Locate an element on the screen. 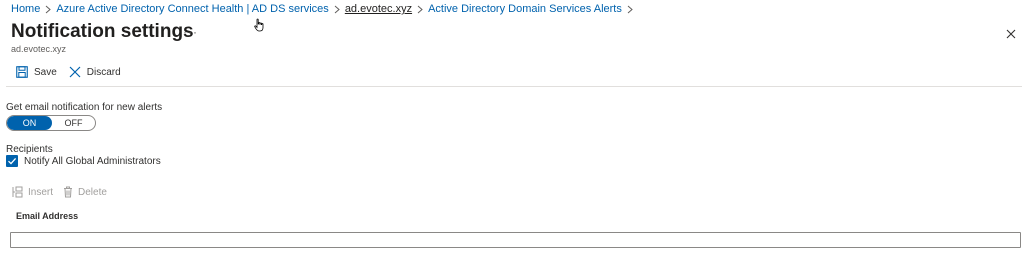 This screenshot has width=1024, height=269. save-label: Save is located at coordinates (45, 72).